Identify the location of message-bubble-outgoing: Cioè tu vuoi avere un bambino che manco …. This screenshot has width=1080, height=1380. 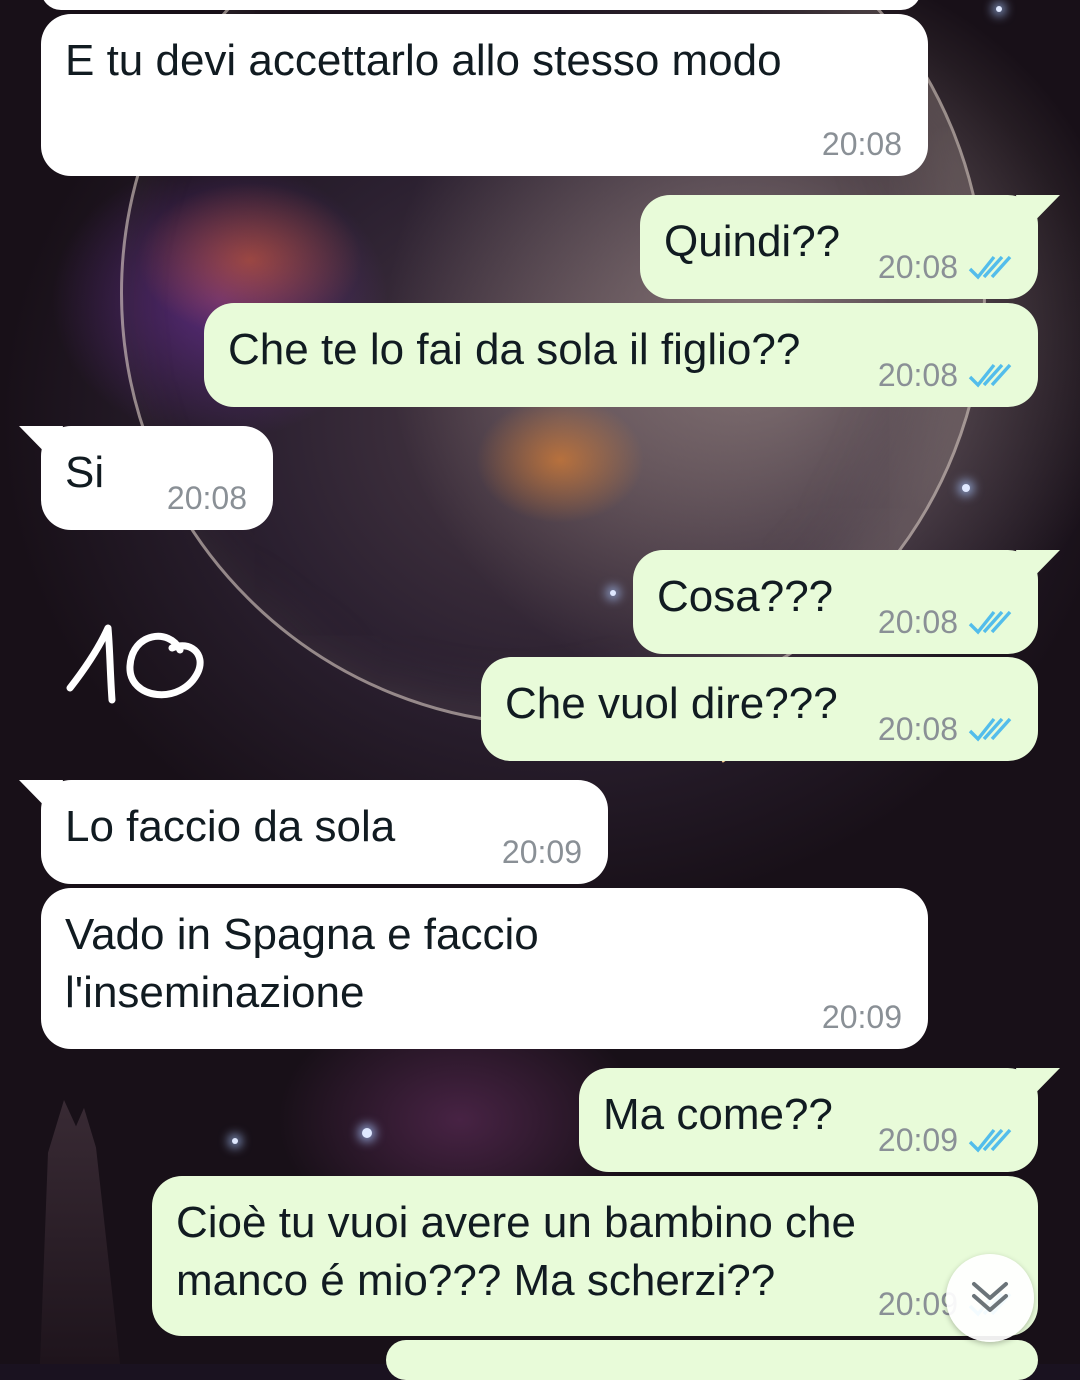
(595, 1256).